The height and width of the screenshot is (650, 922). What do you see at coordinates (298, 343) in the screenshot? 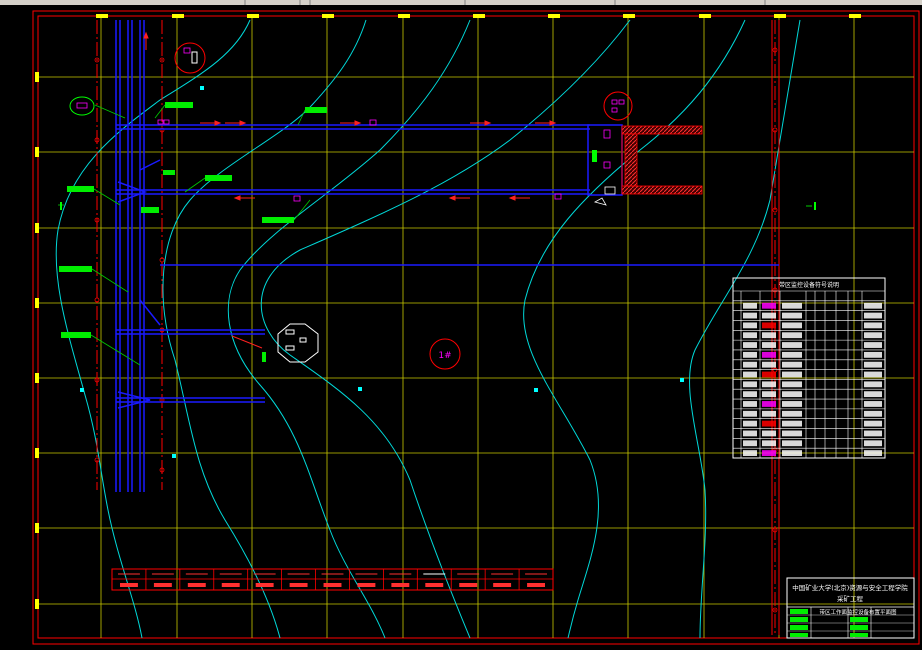
I see `octagon-marker` at bounding box center [298, 343].